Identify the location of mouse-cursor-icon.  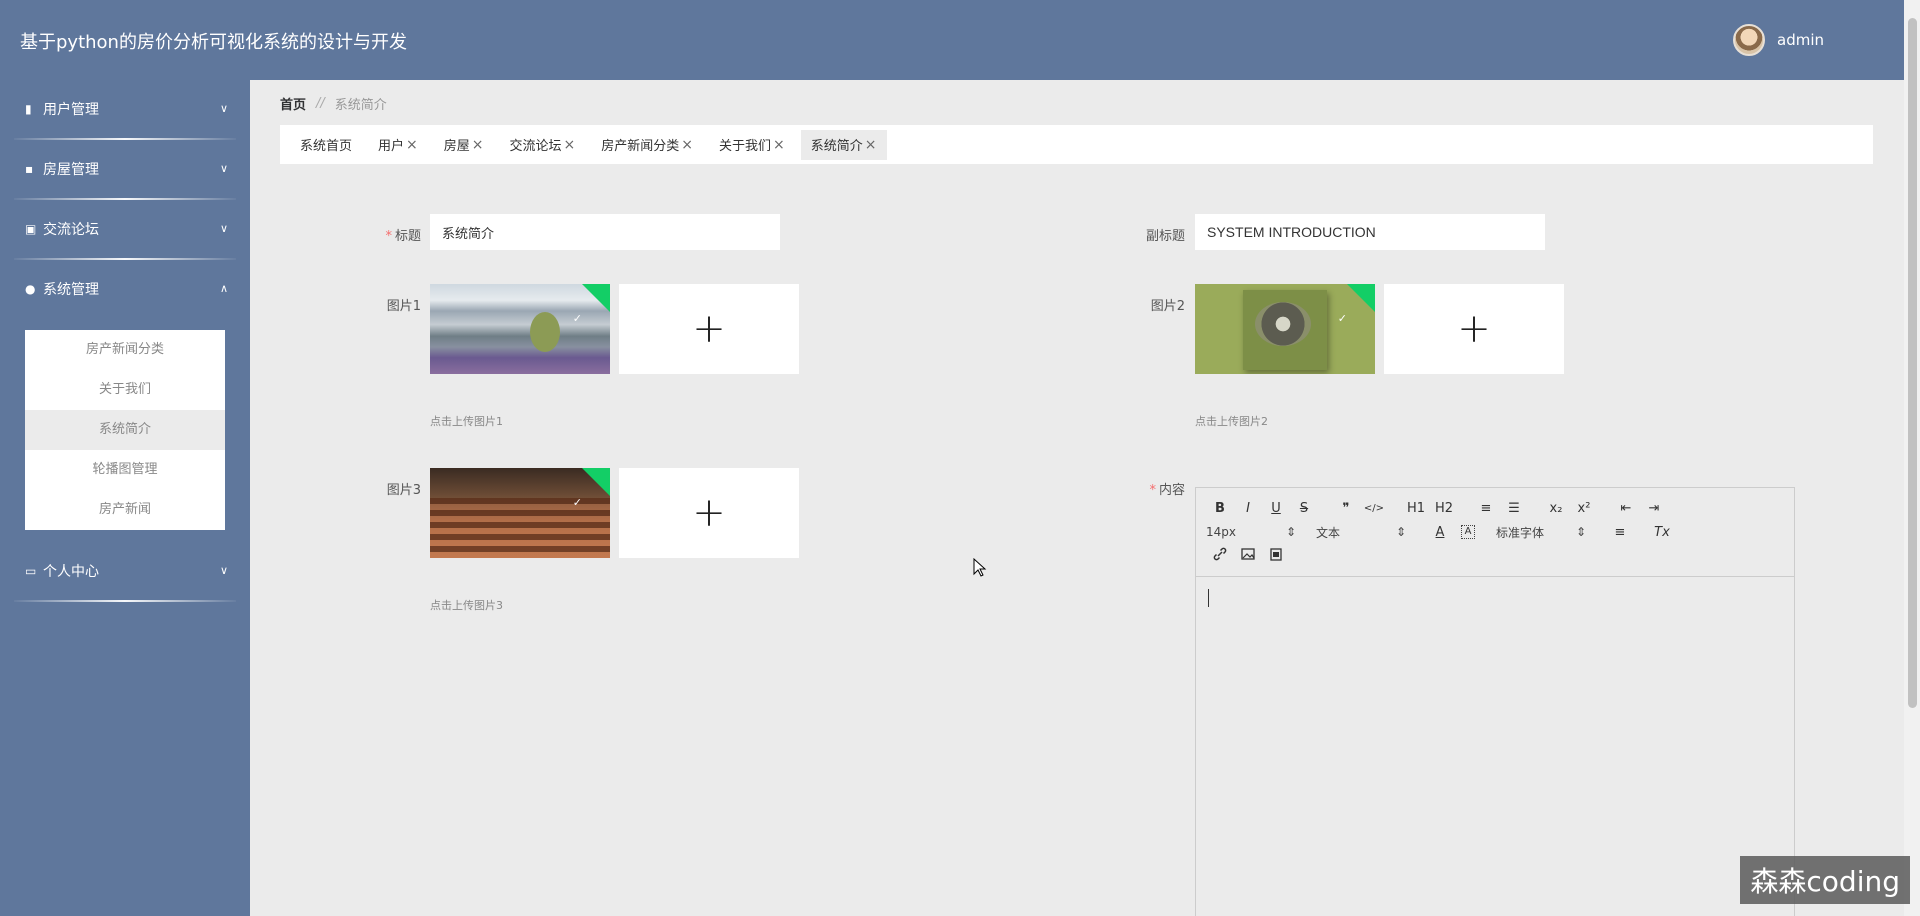
(980, 567).